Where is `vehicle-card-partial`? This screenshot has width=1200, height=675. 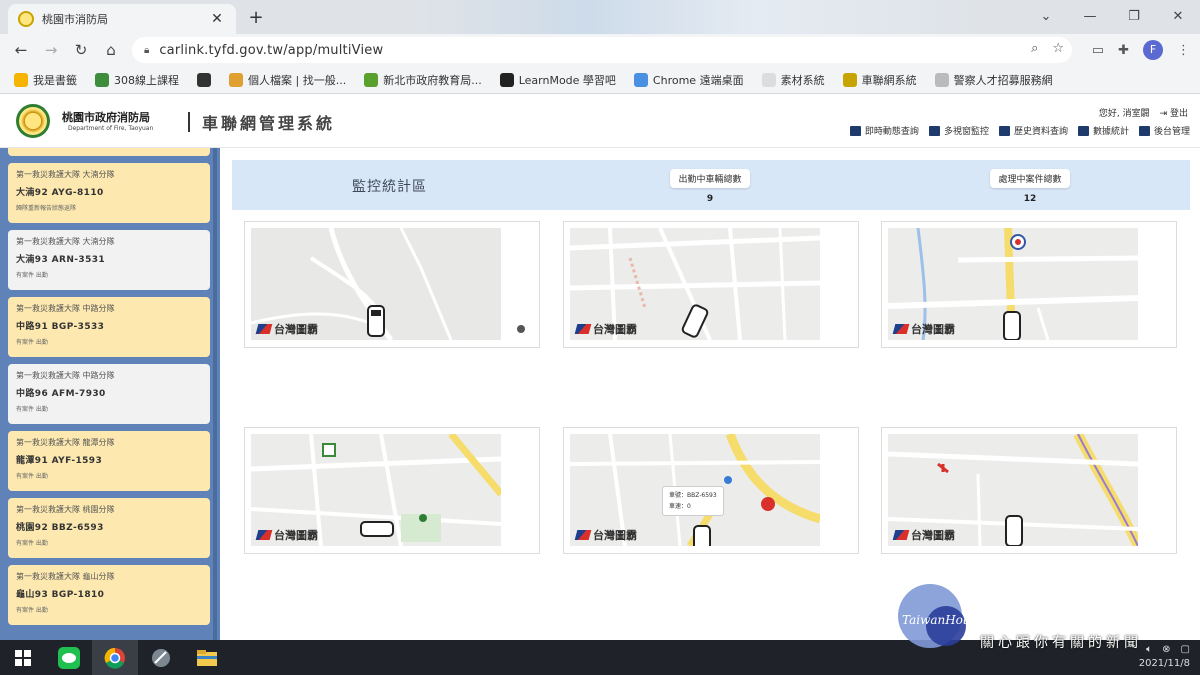 vehicle-card-partial is located at coordinates (109, 152).